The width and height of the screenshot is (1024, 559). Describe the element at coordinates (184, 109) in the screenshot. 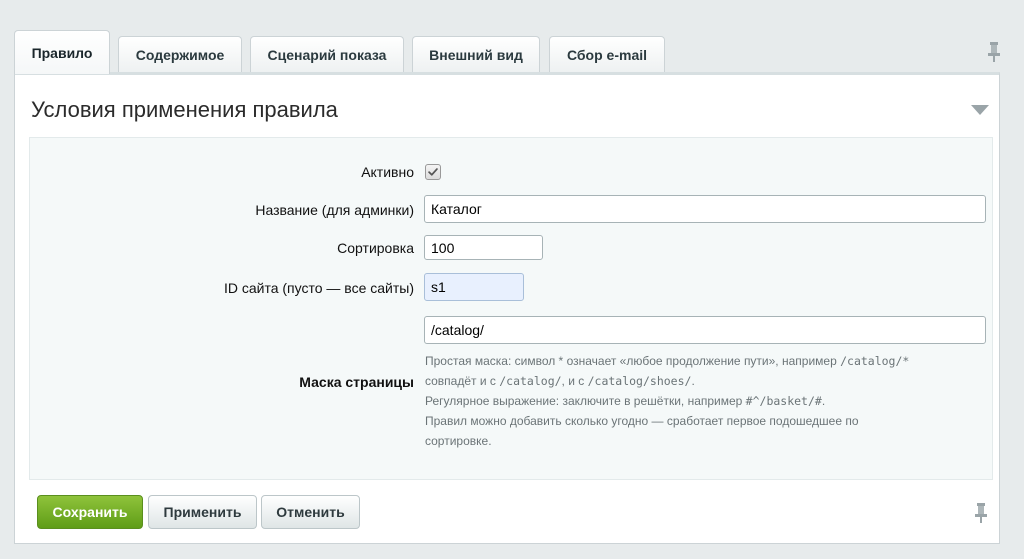

I see `section-title: Условия применения правила` at that location.